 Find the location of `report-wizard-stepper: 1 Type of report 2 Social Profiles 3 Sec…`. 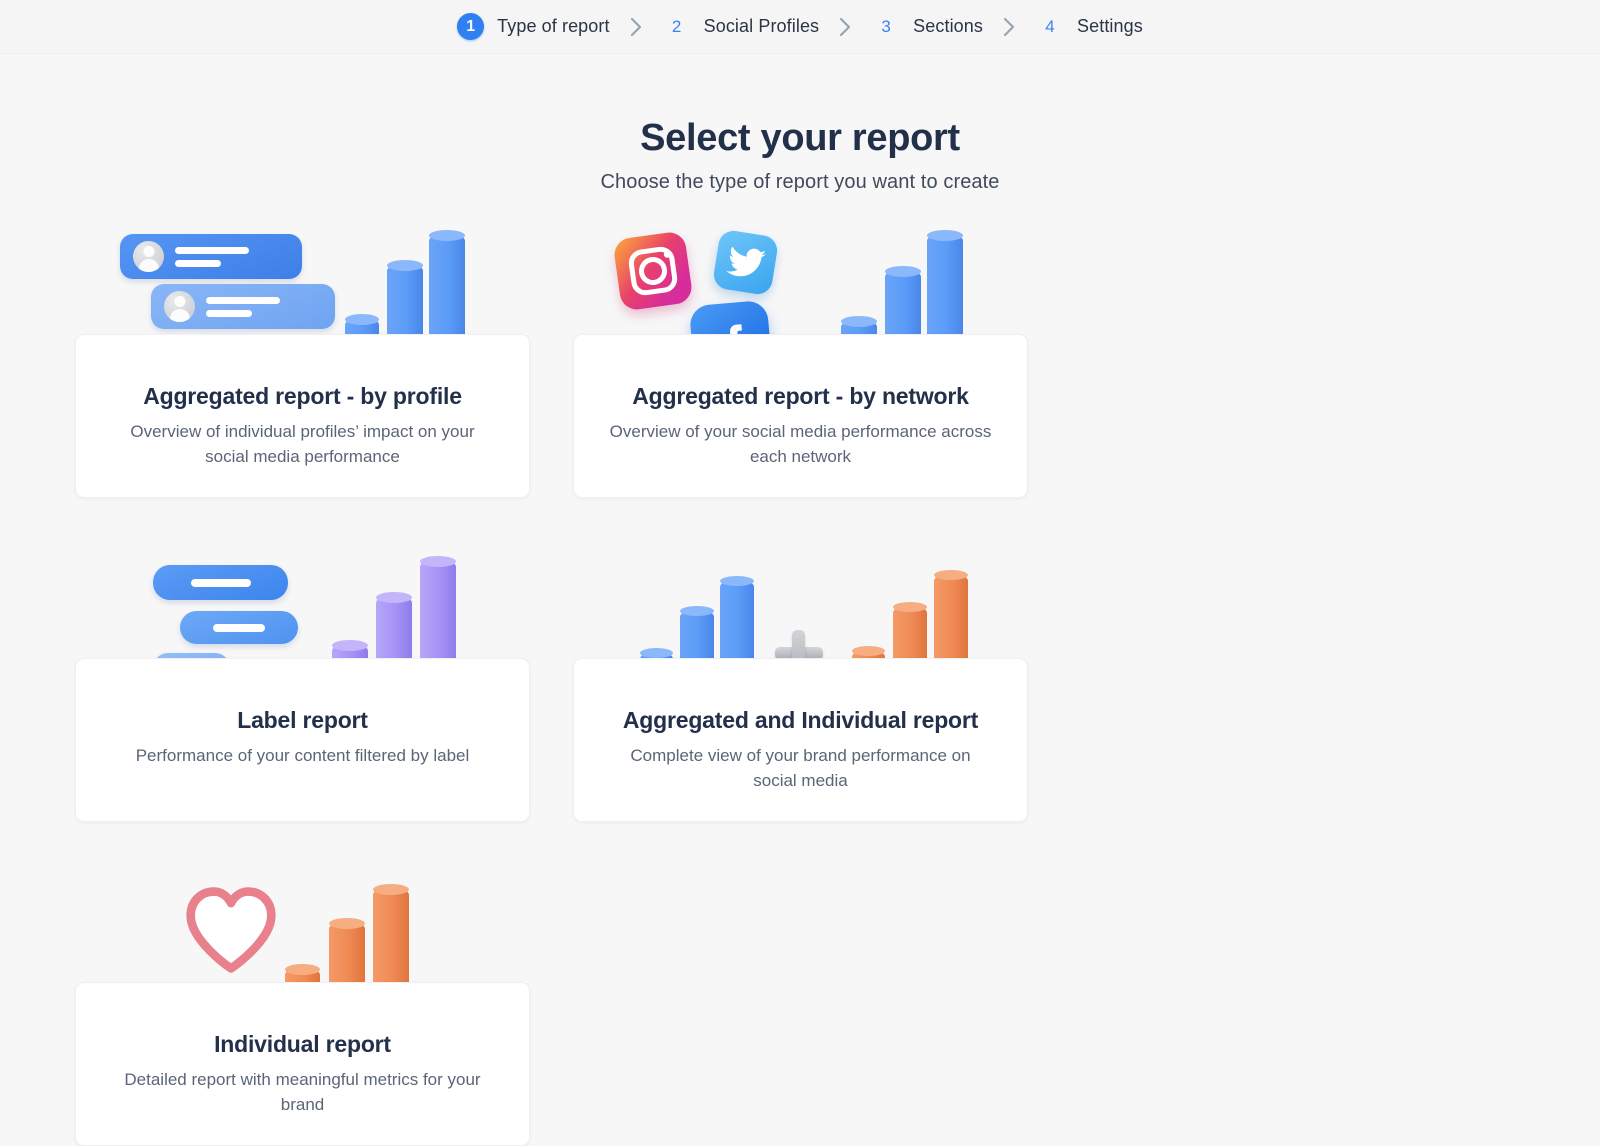

report-wizard-stepper: 1 Type of report 2 Social Profiles 3 Sec… is located at coordinates (800, 27).